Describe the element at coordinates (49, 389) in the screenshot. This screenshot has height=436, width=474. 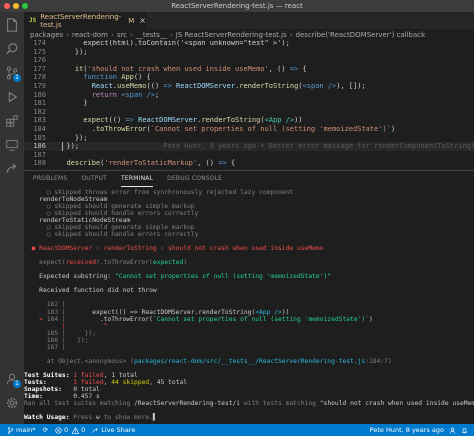
I see `terminal-text: Snapshots:` at that location.